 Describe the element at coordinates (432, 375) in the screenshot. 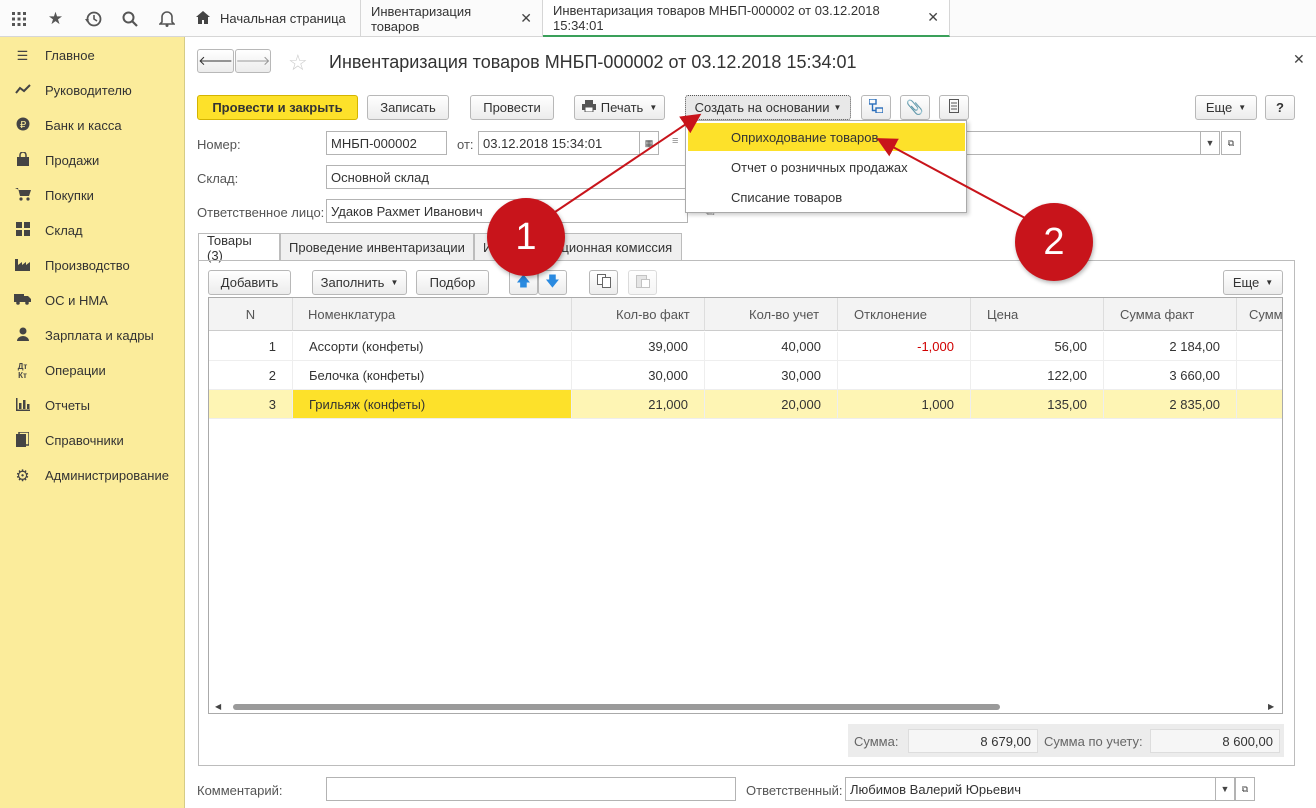

I see `cell-item: Белочка (конфеты)` at that location.